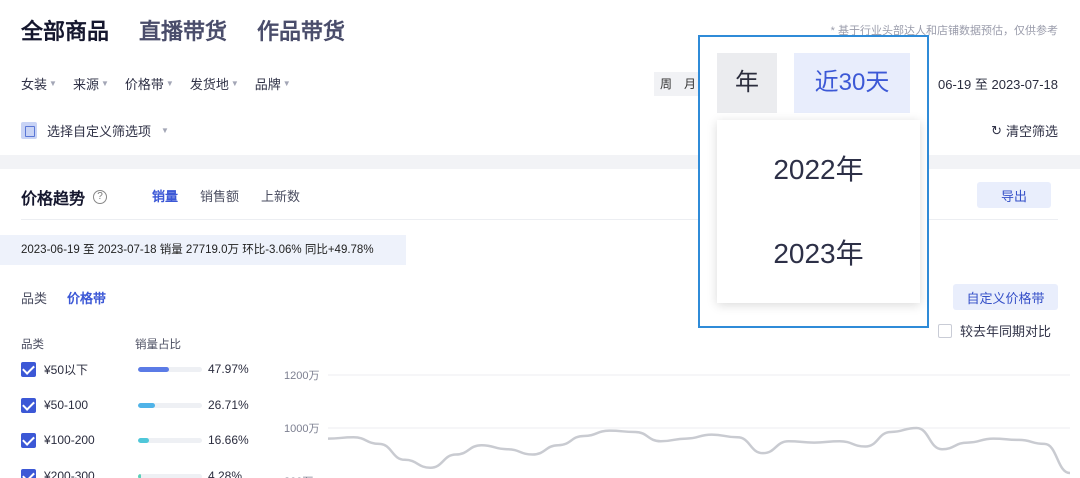  I want to click on filter-source-label: 来源, so click(85, 84).